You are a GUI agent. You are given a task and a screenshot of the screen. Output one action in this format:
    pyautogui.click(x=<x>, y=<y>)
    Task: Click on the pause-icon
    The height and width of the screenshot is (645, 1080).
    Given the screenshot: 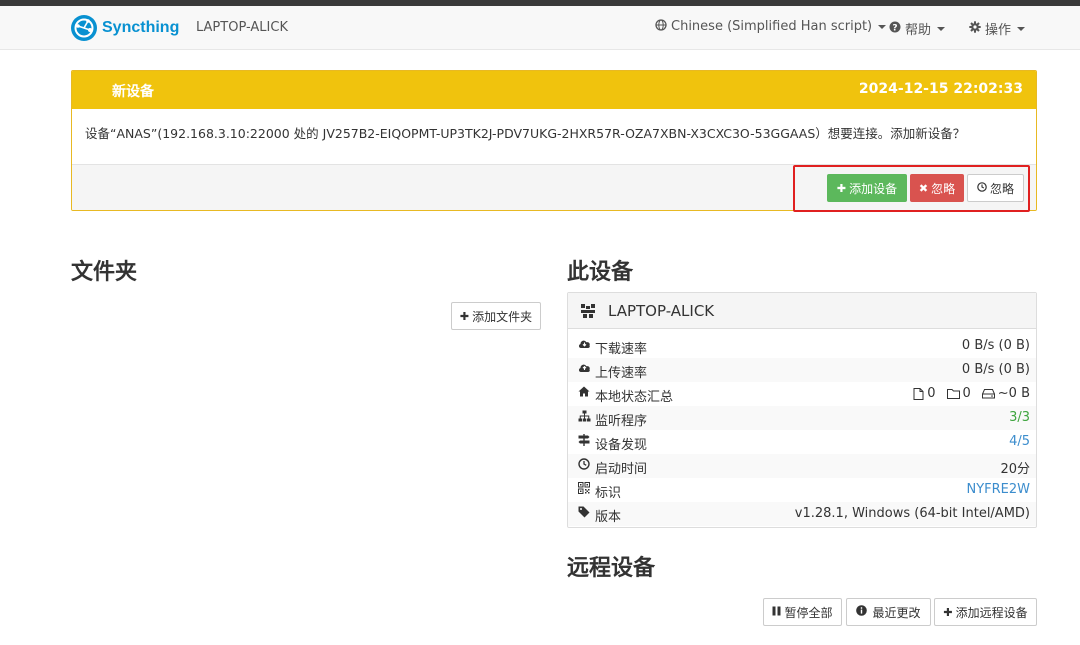 What is the action you would take?
    pyautogui.click(x=776, y=612)
    